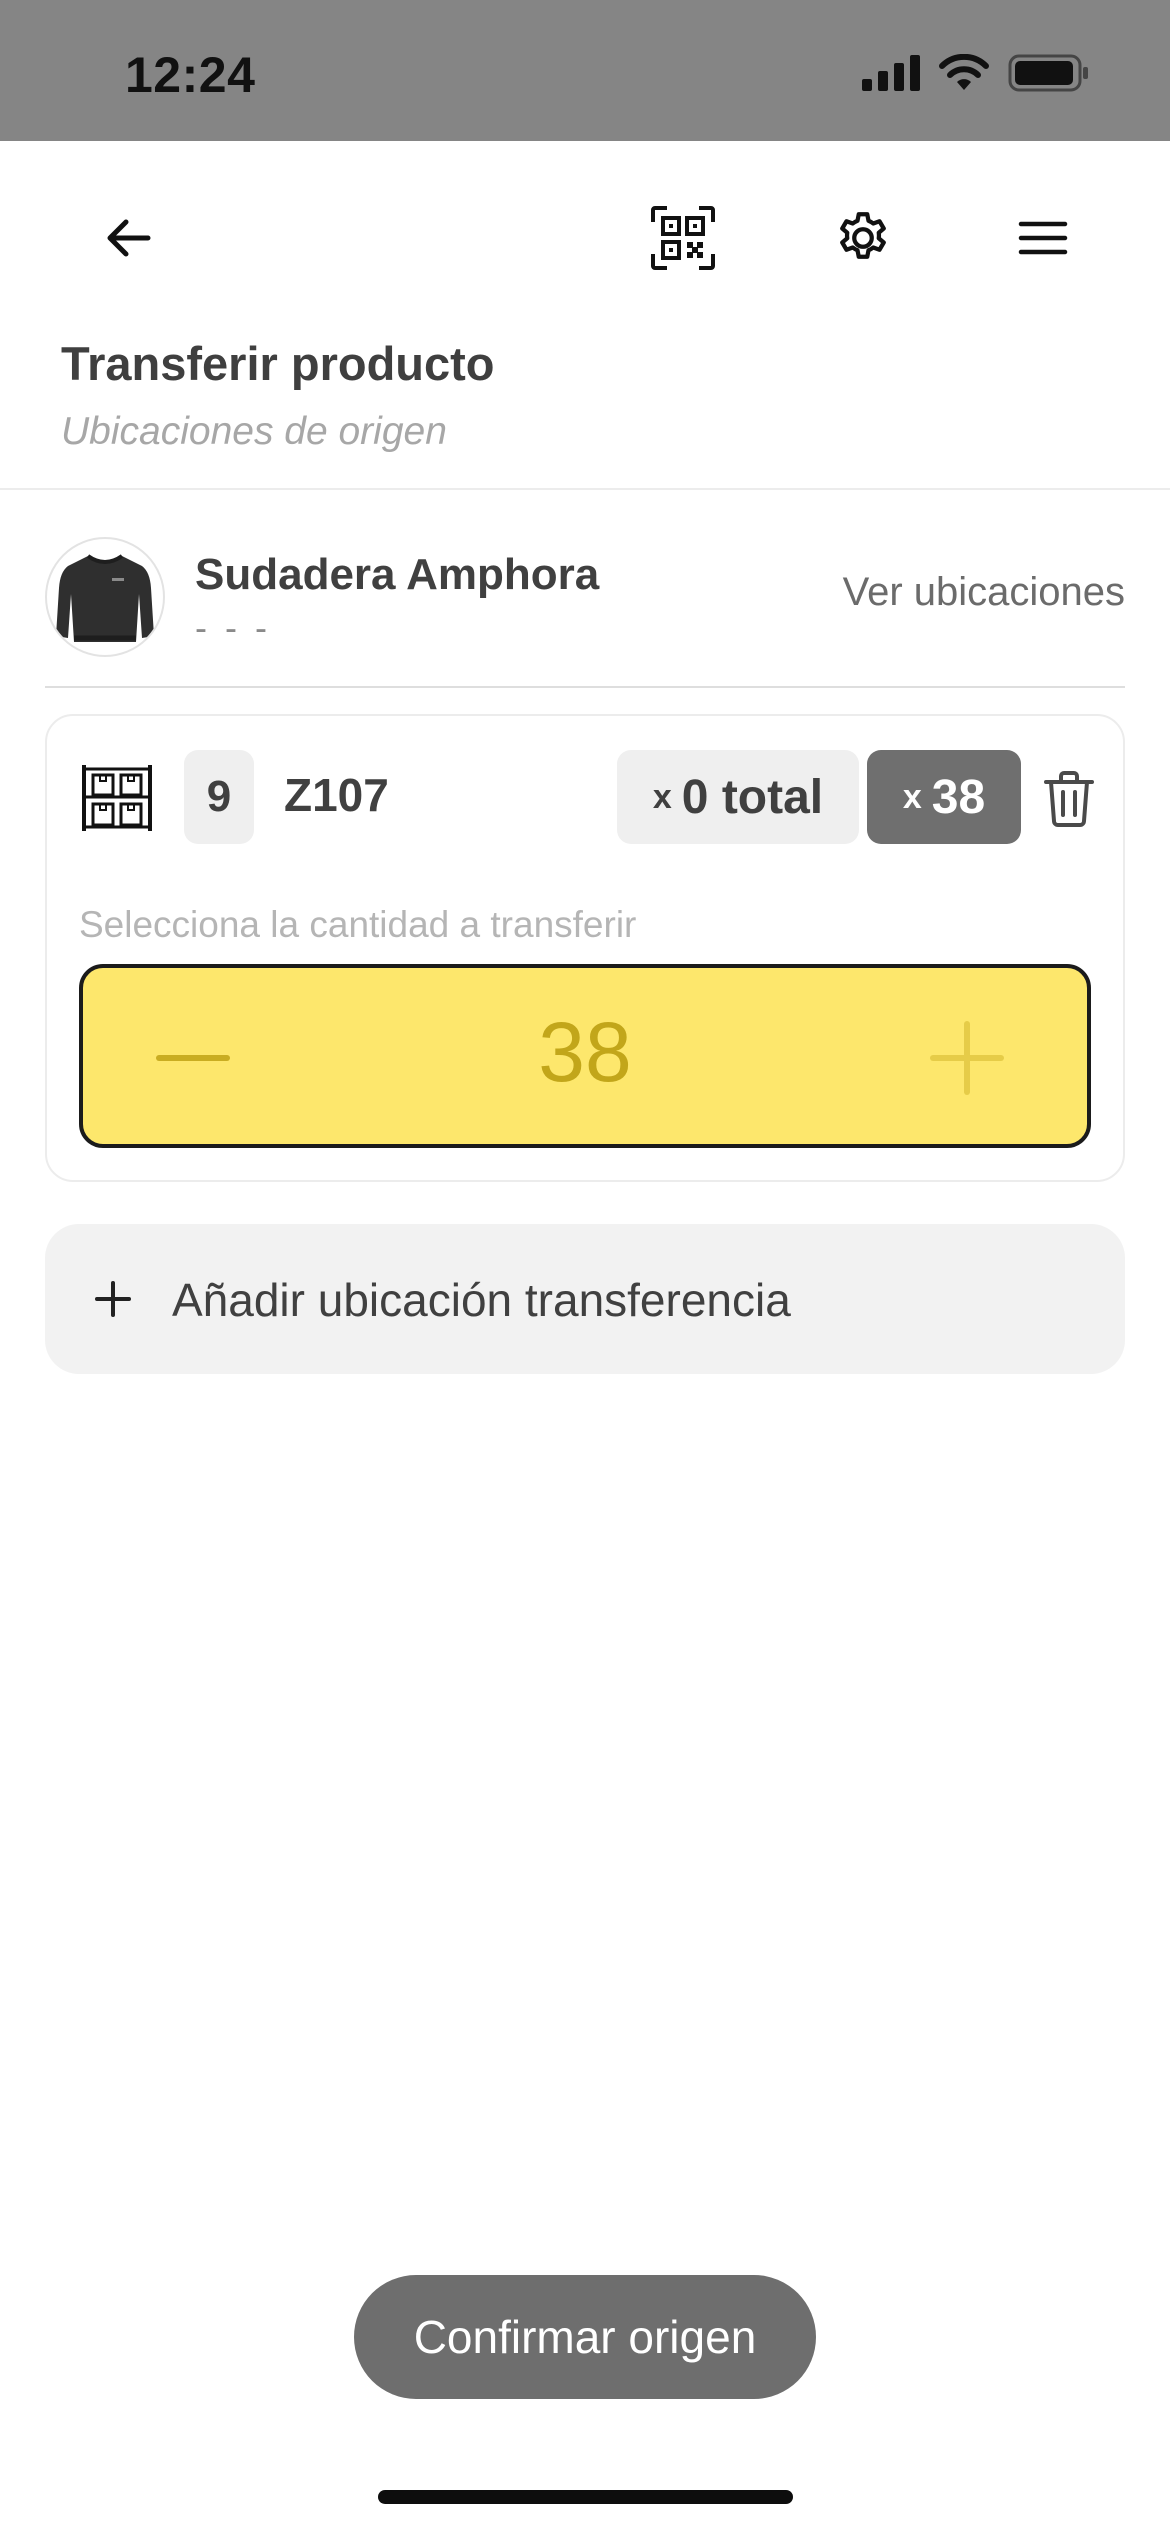 The height and width of the screenshot is (2532, 1170). Describe the element at coordinates (233, 627) in the screenshot. I see `product-sku: - - -` at that location.